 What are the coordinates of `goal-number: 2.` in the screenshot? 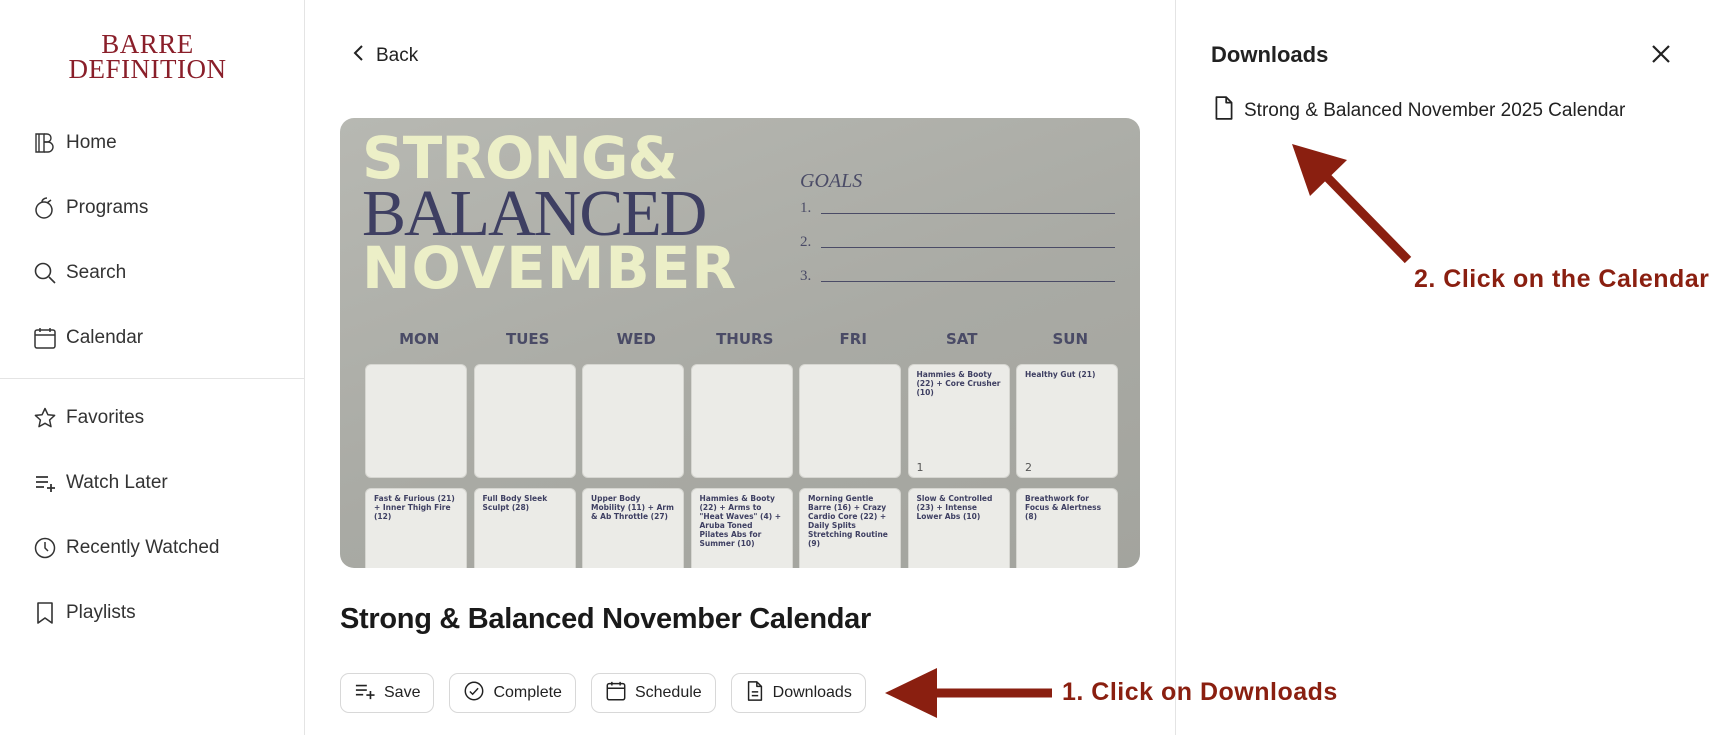 It's located at (806, 242).